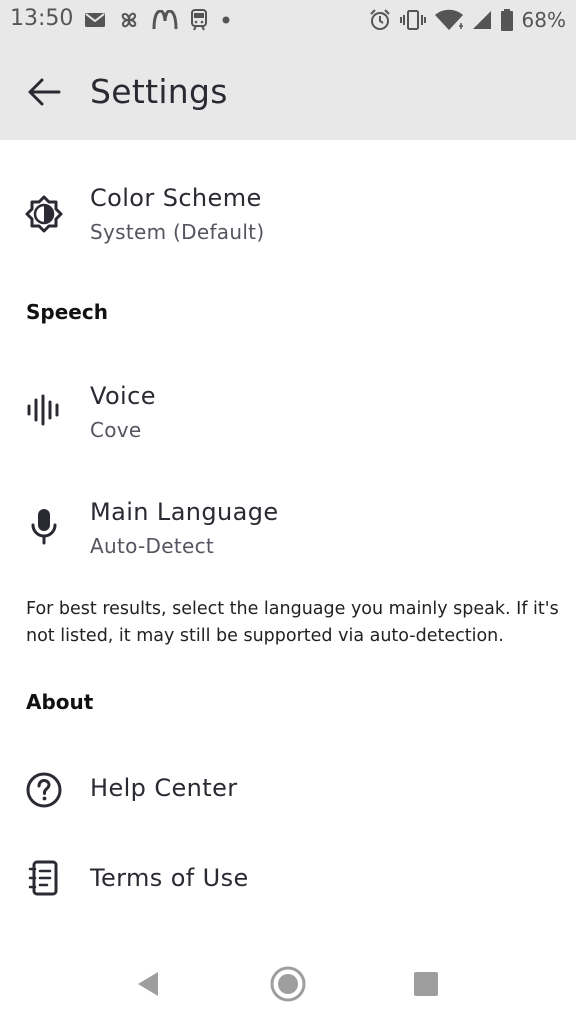 The width and height of the screenshot is (576, 1024). Describe the element at coordinates (44, 790) in the screenshot. I see `help-circle-icon` at that location.